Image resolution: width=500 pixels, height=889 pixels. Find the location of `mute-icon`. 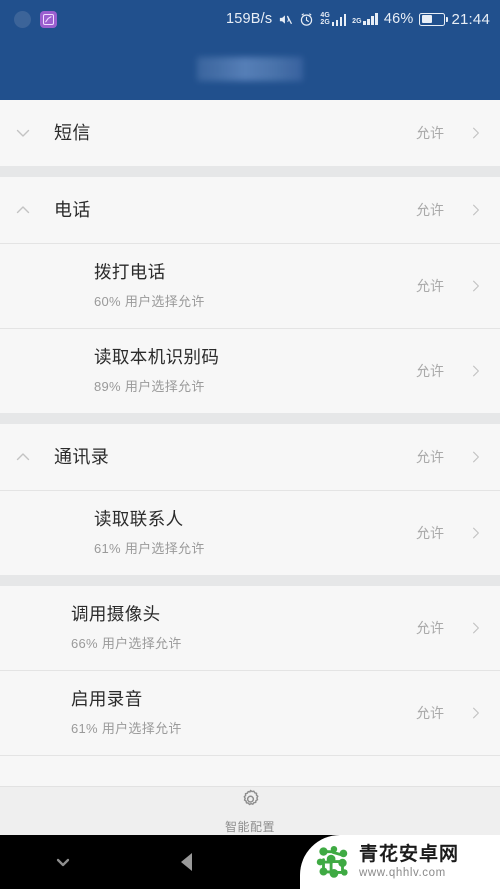

mute-icon is located at coordinates (285, 19).